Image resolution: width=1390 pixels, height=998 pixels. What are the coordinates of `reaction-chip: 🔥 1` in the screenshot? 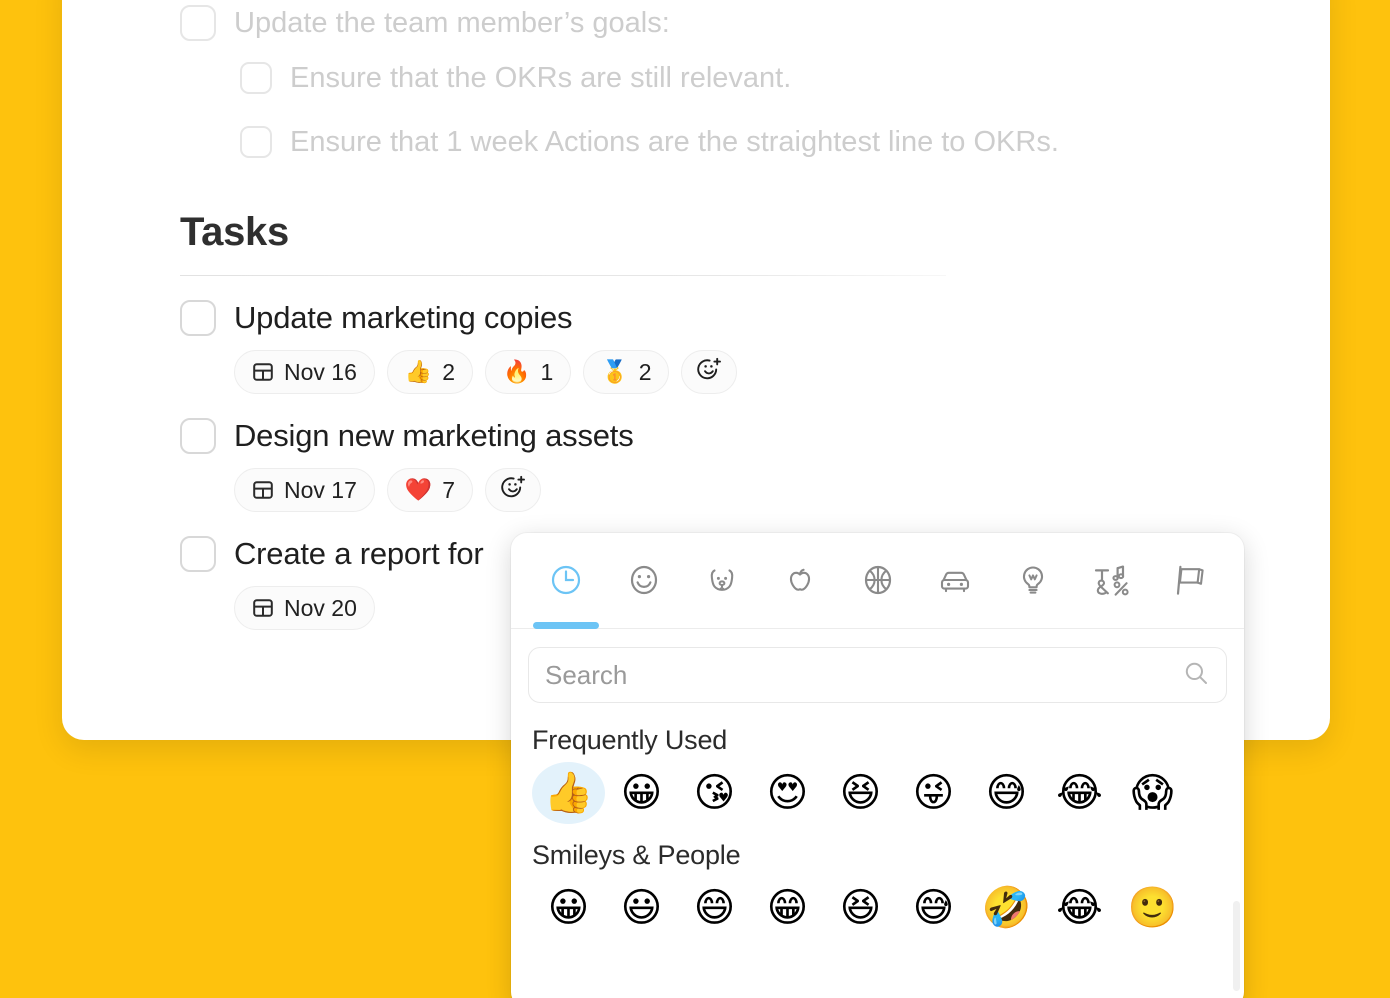 It's located at (528, 372).